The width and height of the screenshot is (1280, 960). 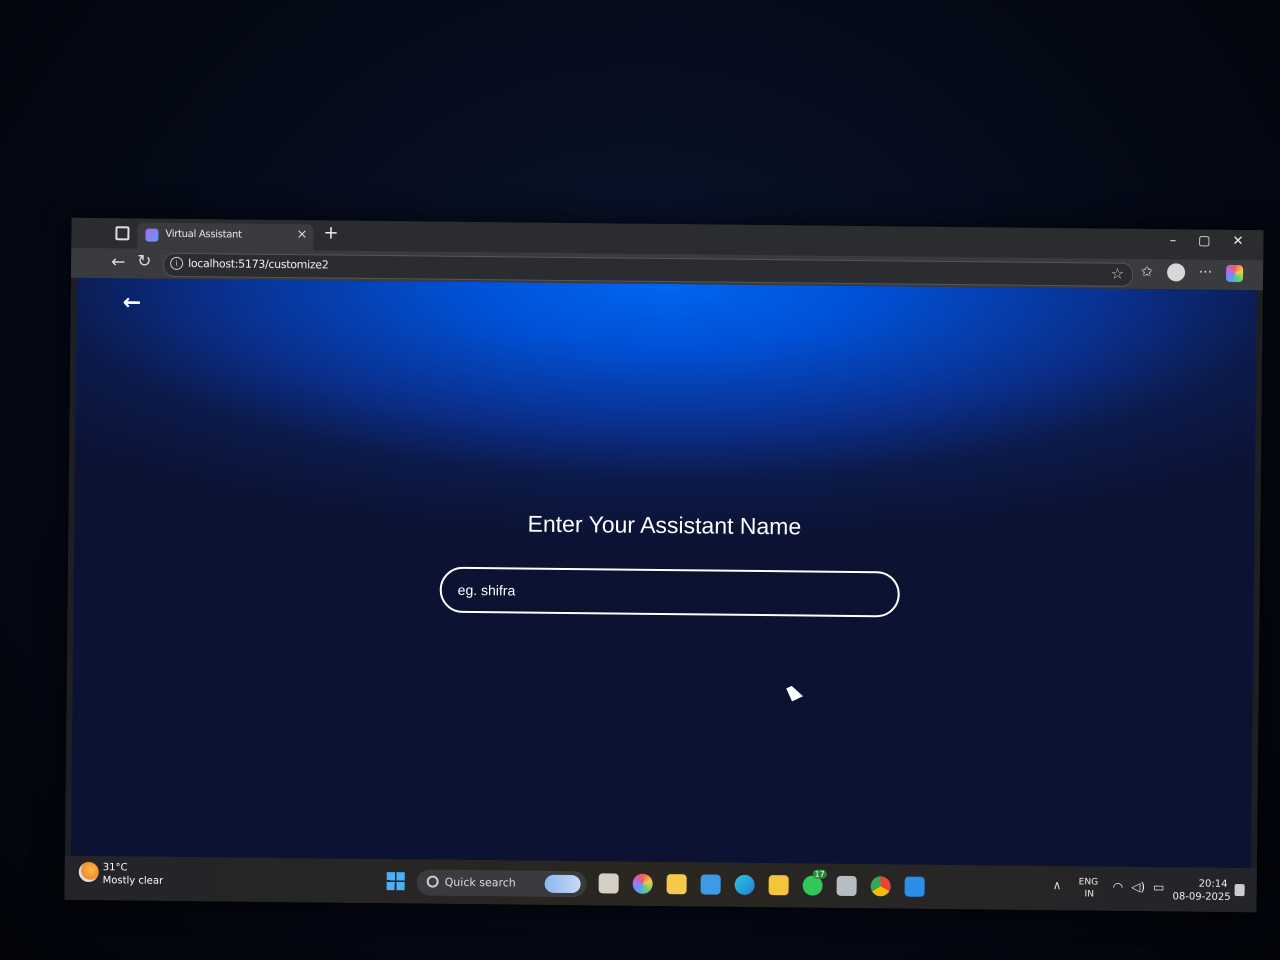 What do you see at coordinates (395, 881) in the screenshot?
I see `start-button-icon` at bounding box center [395, 881].